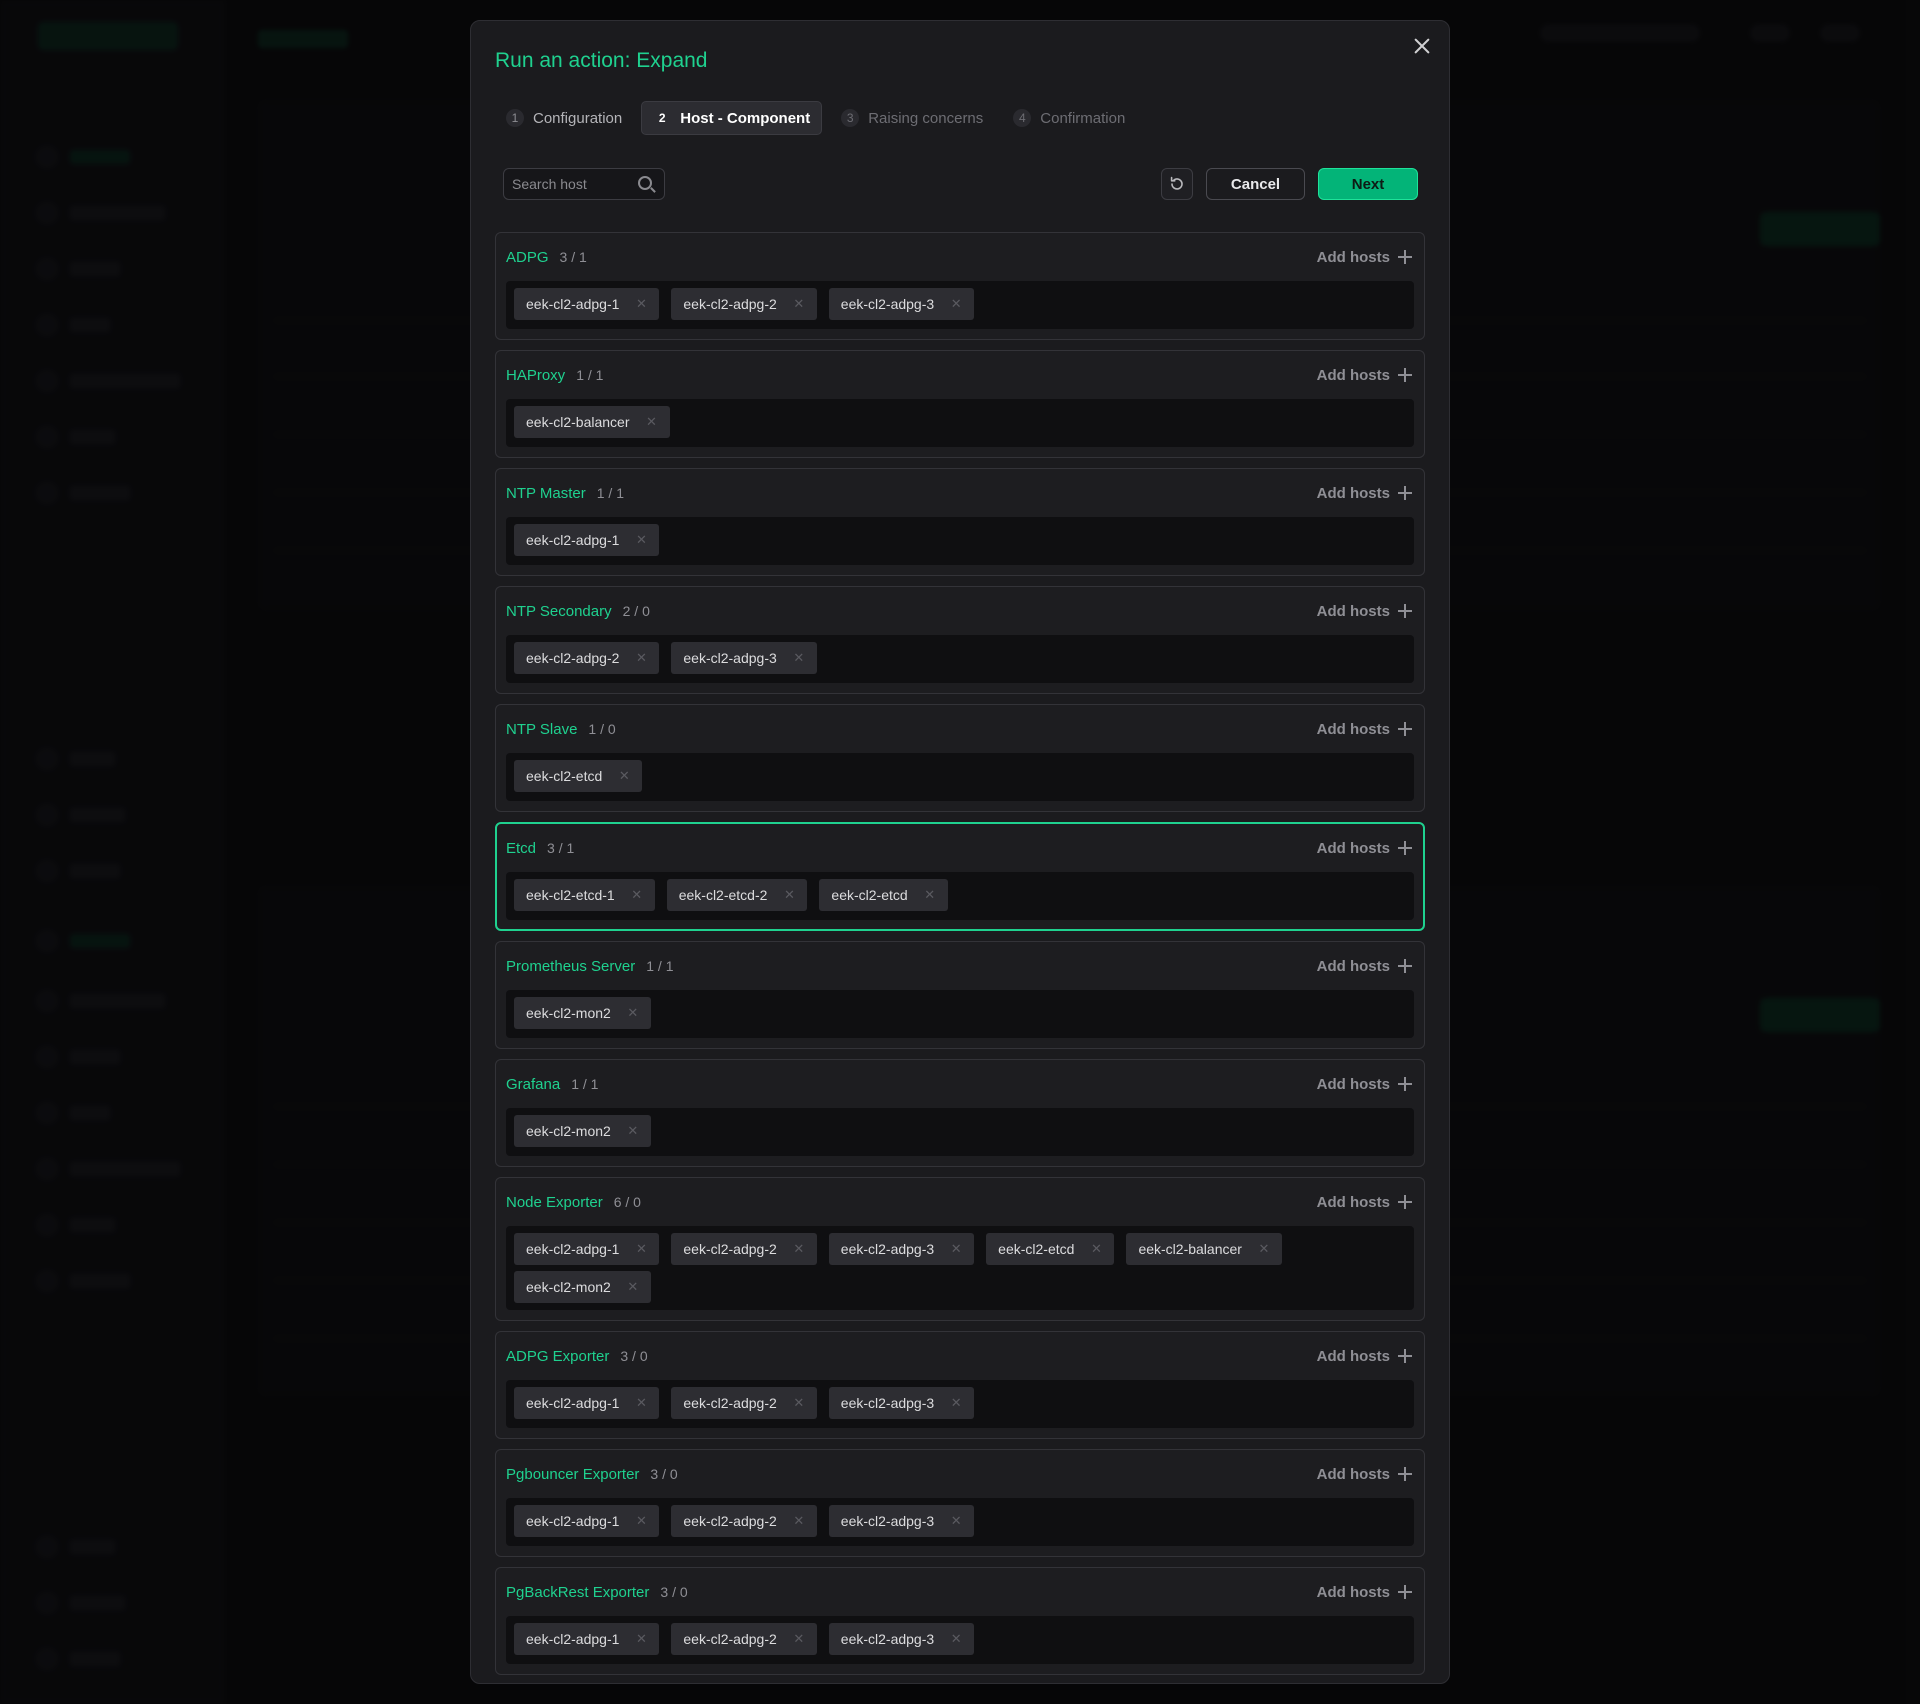 The image size is (1920, 1704). Describe the element at coordinates (557, 1356) in the screenshot. I see `component-name: ADPG Exporter` at that location.